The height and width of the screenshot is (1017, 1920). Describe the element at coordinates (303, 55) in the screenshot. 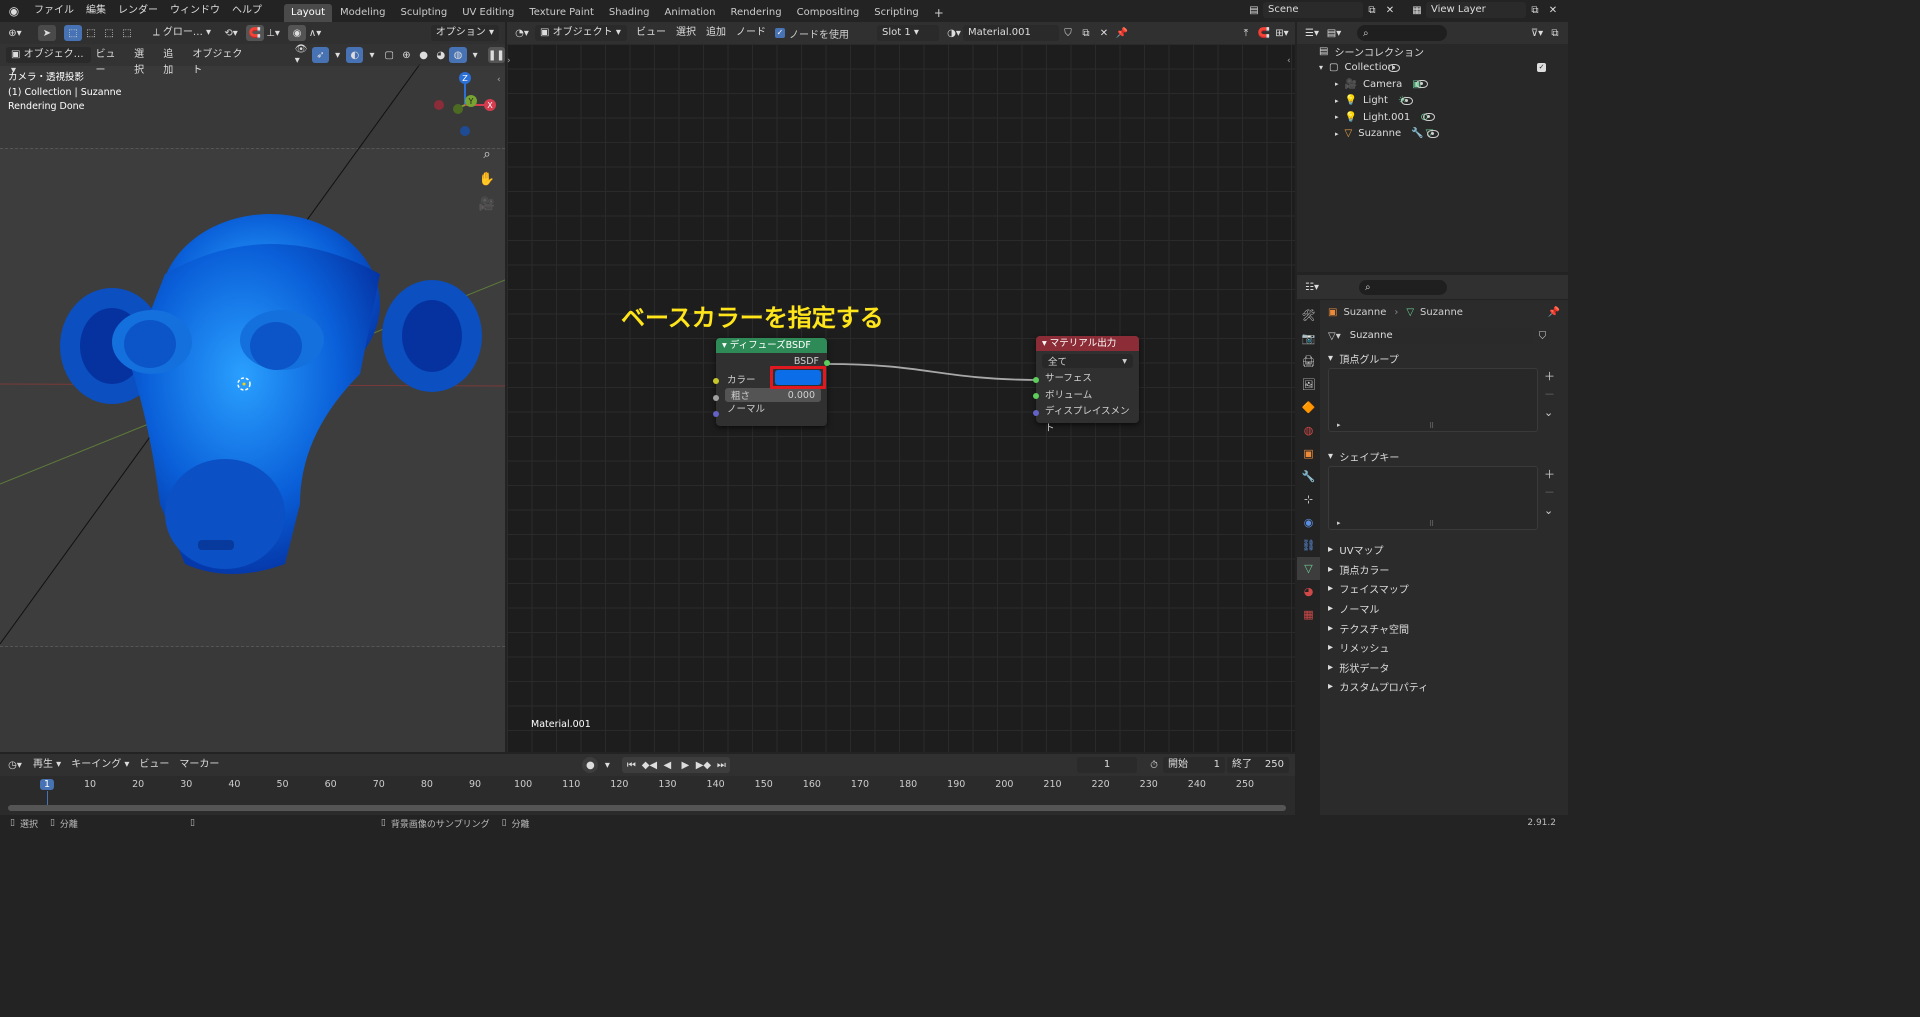

I see `visibility-icon: 👁▾` at that location.